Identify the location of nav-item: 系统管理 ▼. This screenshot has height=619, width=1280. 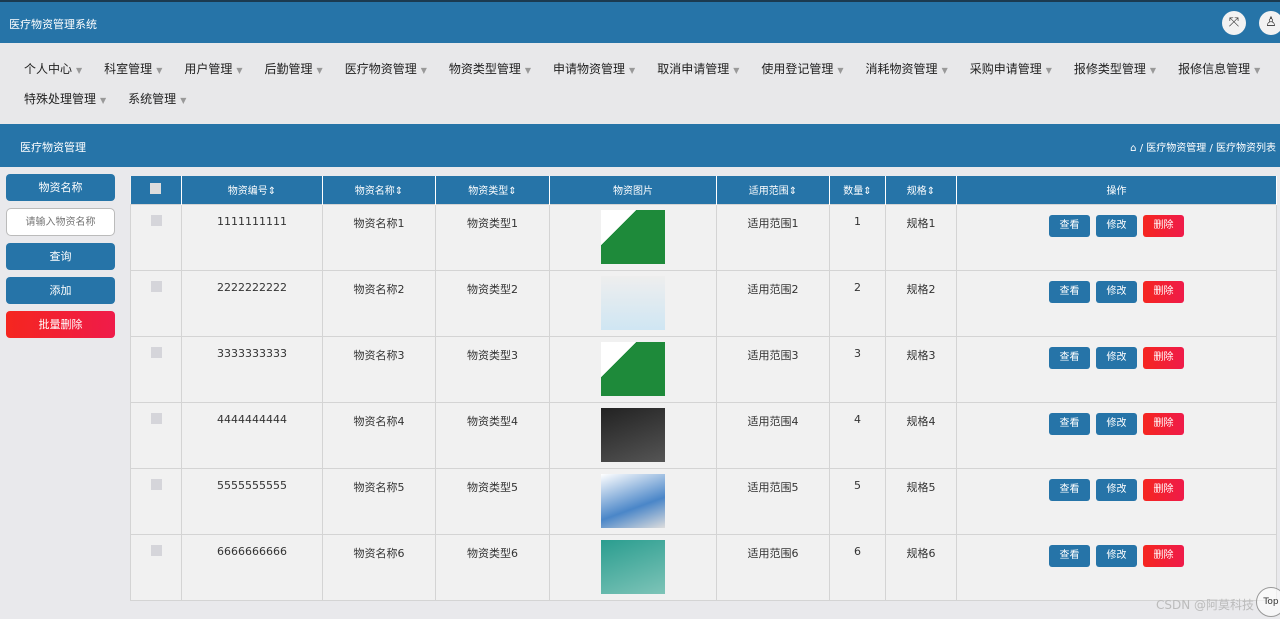
(162, 105).